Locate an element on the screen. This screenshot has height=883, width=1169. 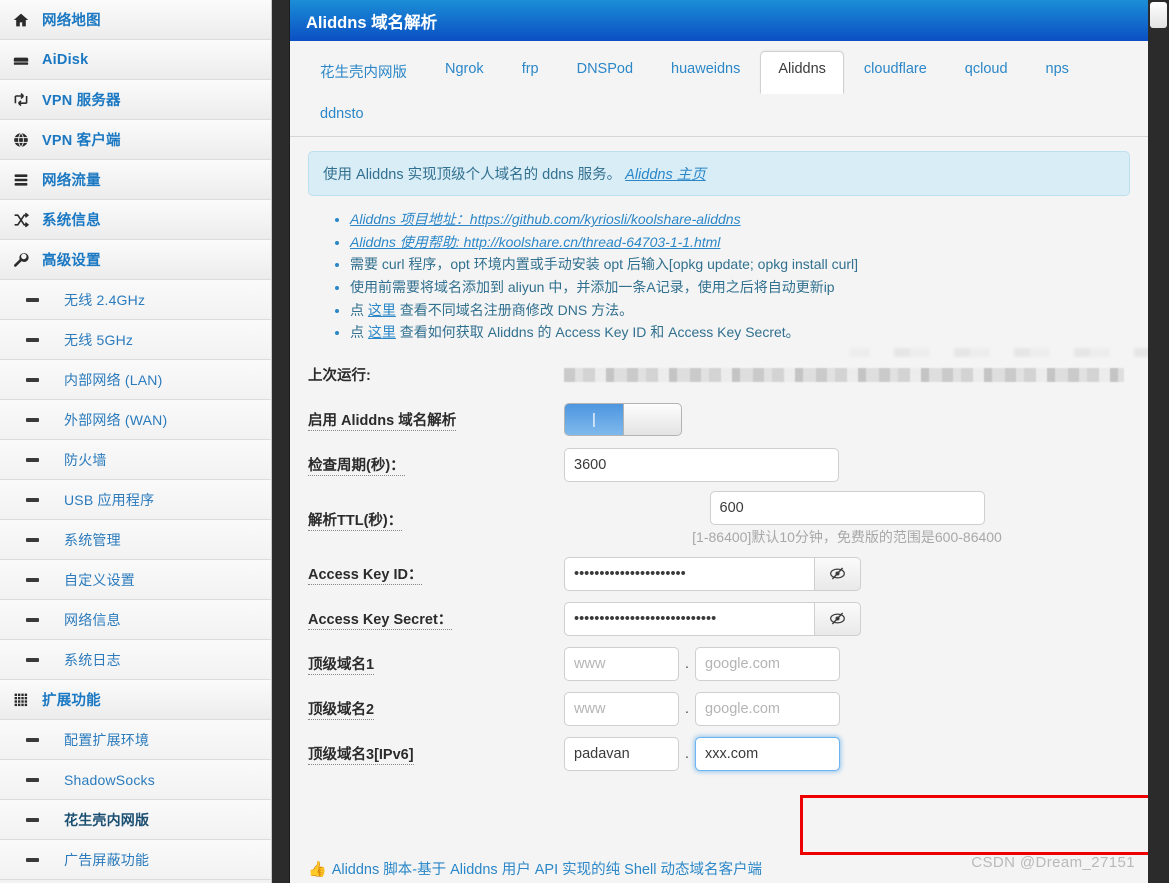
domain-3-label: 顶级域名3[IPv6] is located at coordinates (361, 756).